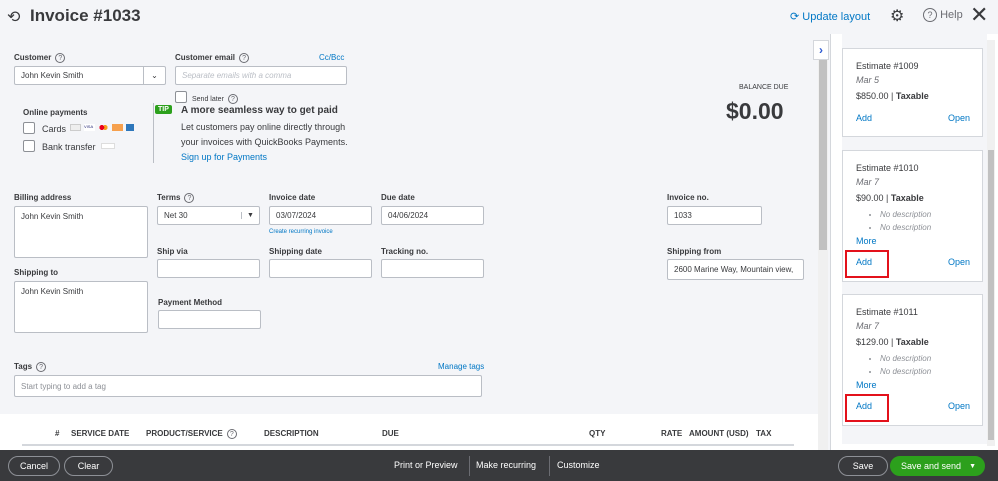 This screenshot has height=481, width=998. I want to click on customize-button: Customize, so click(578, 465).